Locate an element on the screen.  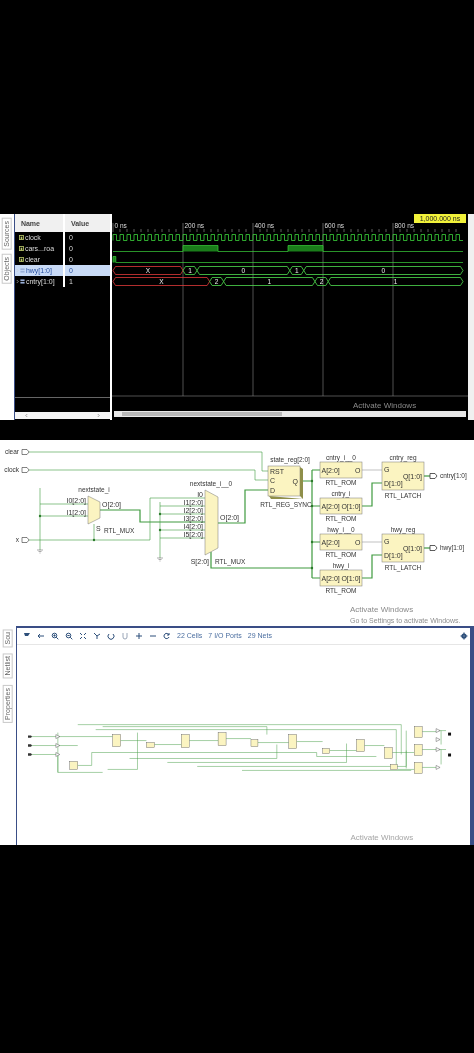
zoom-in-icon is located at coordinates (55, 635).